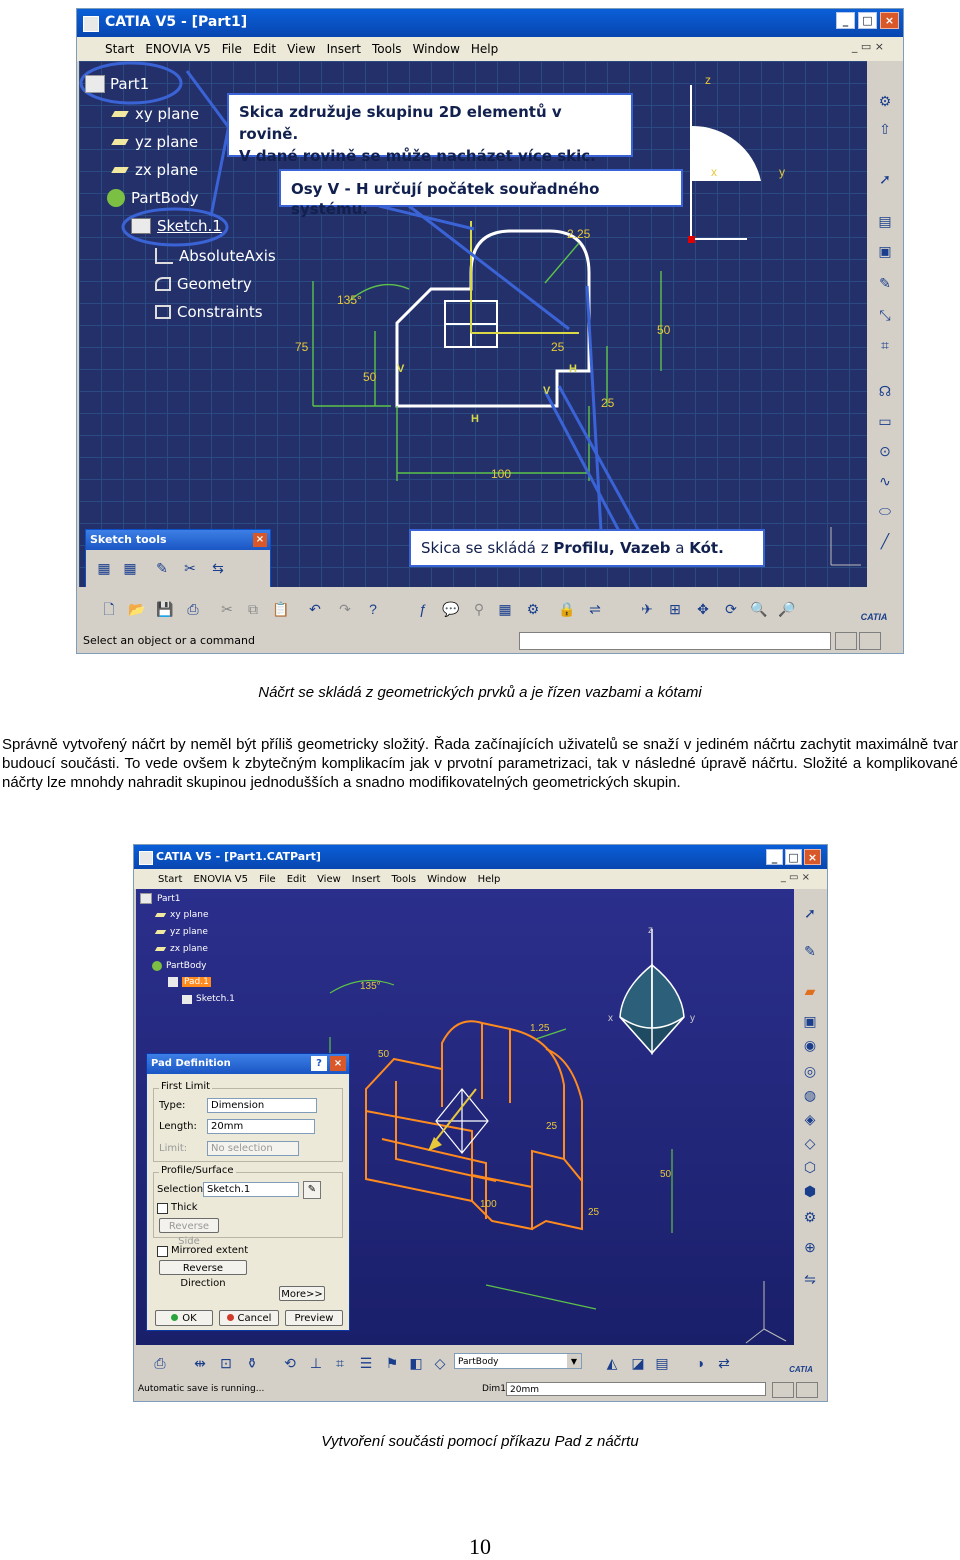 The height and width of the screenshot is (1560, 960). I want to click on line-icon: ╱, so click(885, 541).